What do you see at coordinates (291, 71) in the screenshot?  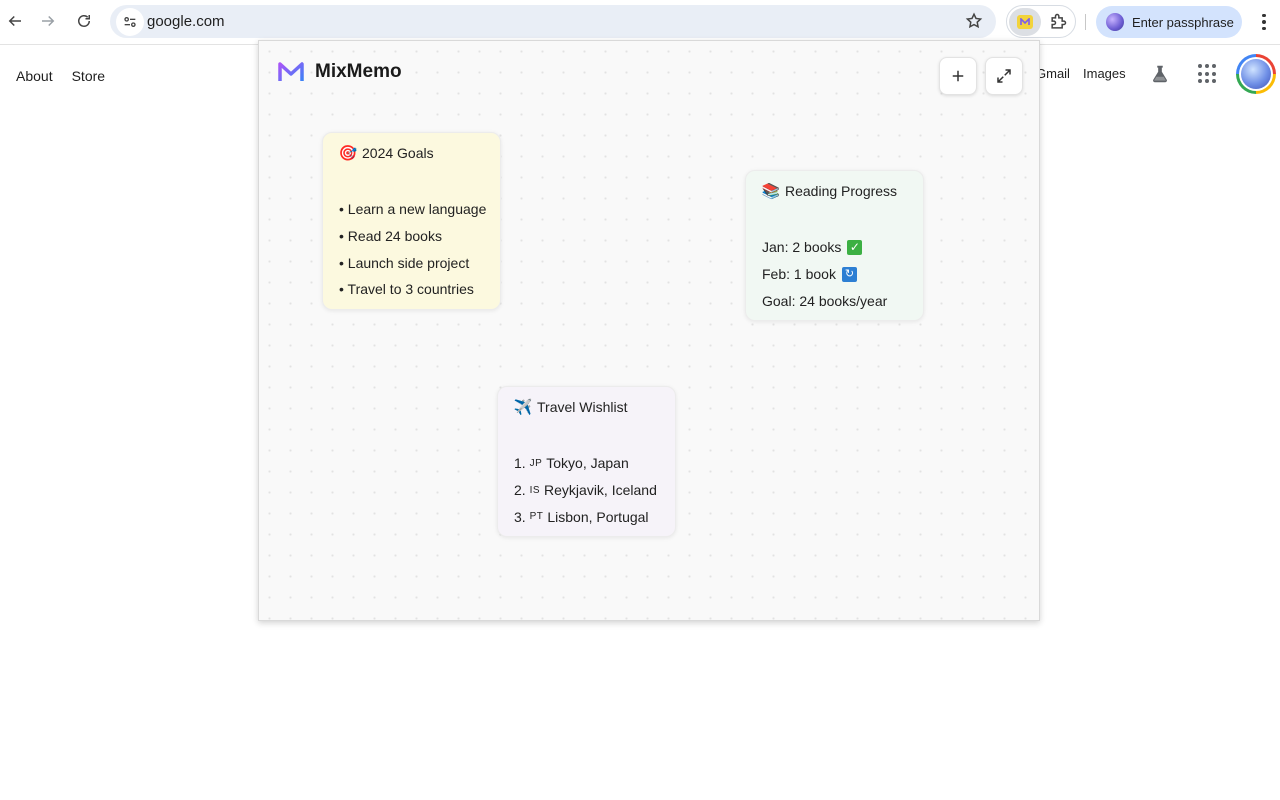 I see `mixmemo-logo-icon` at bounding box center [291, 71].